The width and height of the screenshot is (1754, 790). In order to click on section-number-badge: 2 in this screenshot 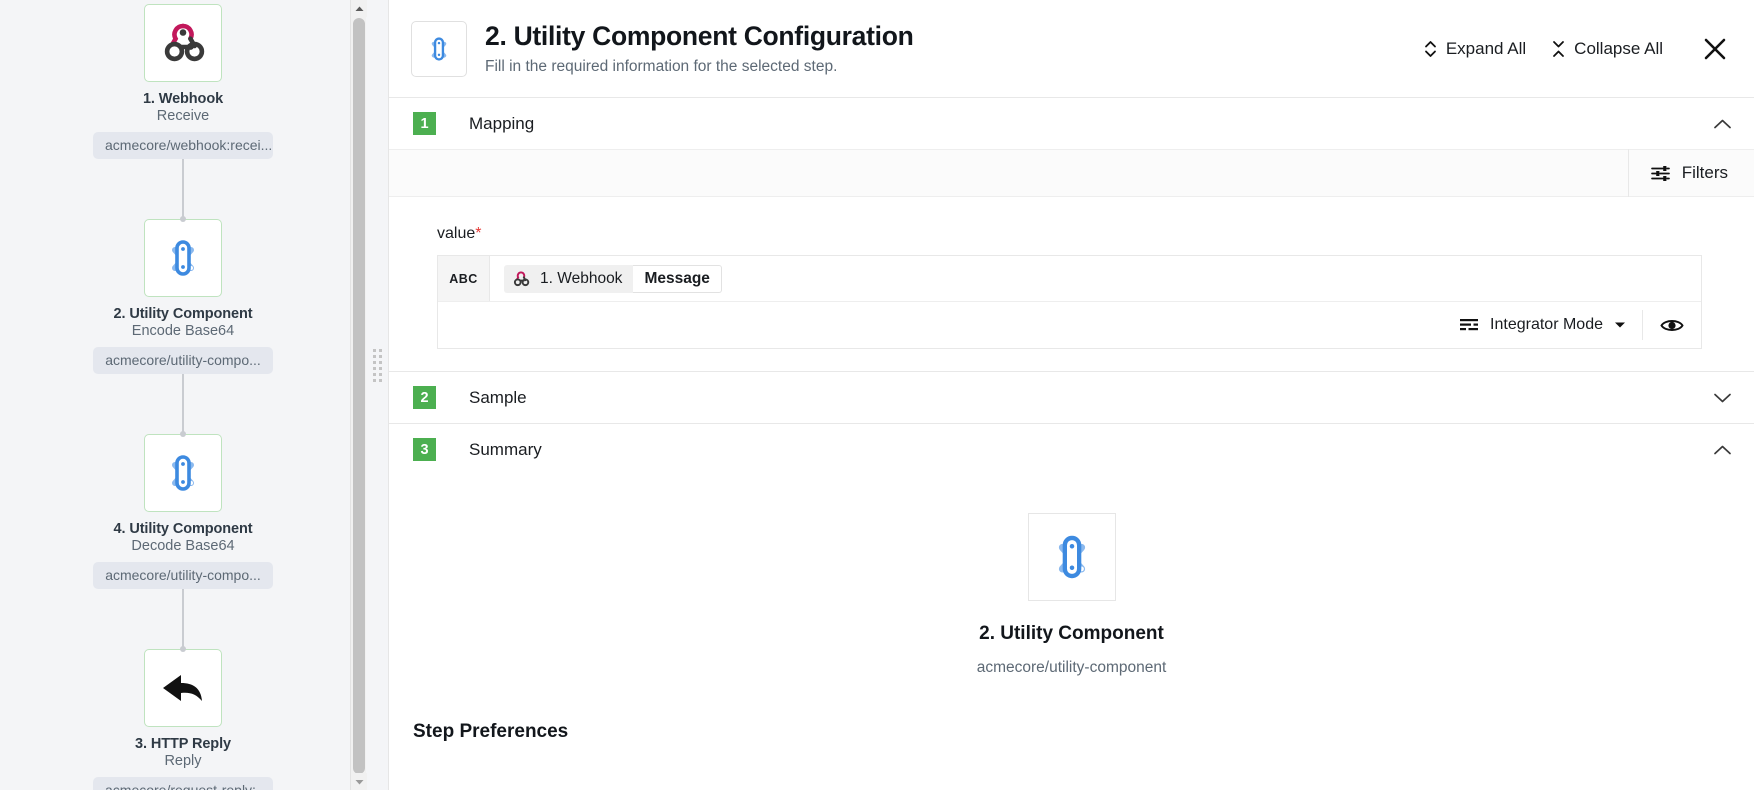, I will do `click(424, 397)`.